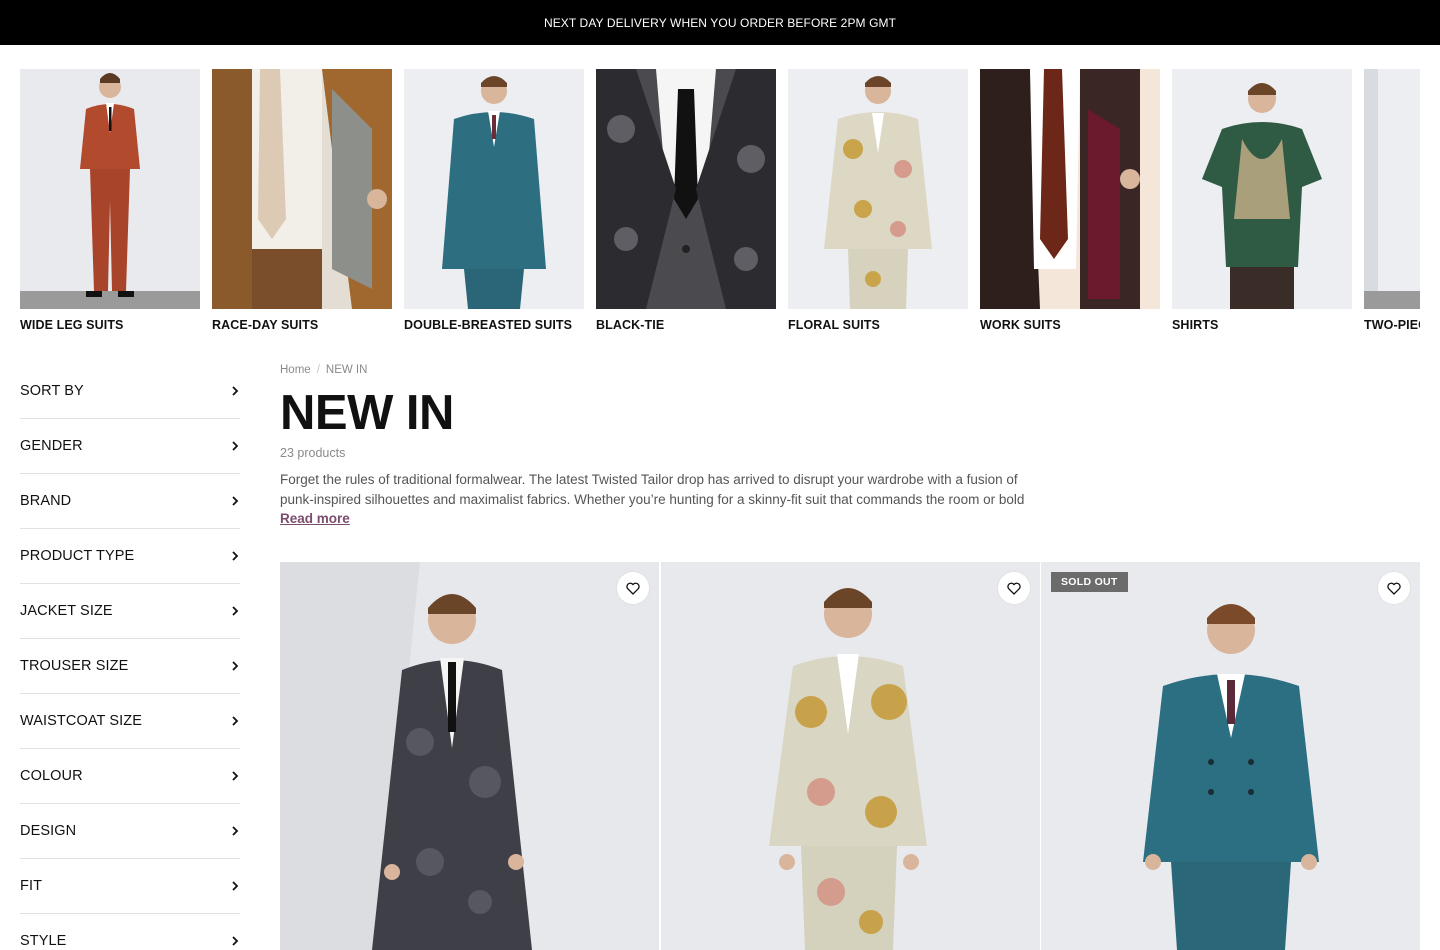 Image resolution: width=1440 pixels, height=950 pixels. Describe the element at coordinates (52, 391) in the screenshot. I see `filter-label: SORT BY` at that location.